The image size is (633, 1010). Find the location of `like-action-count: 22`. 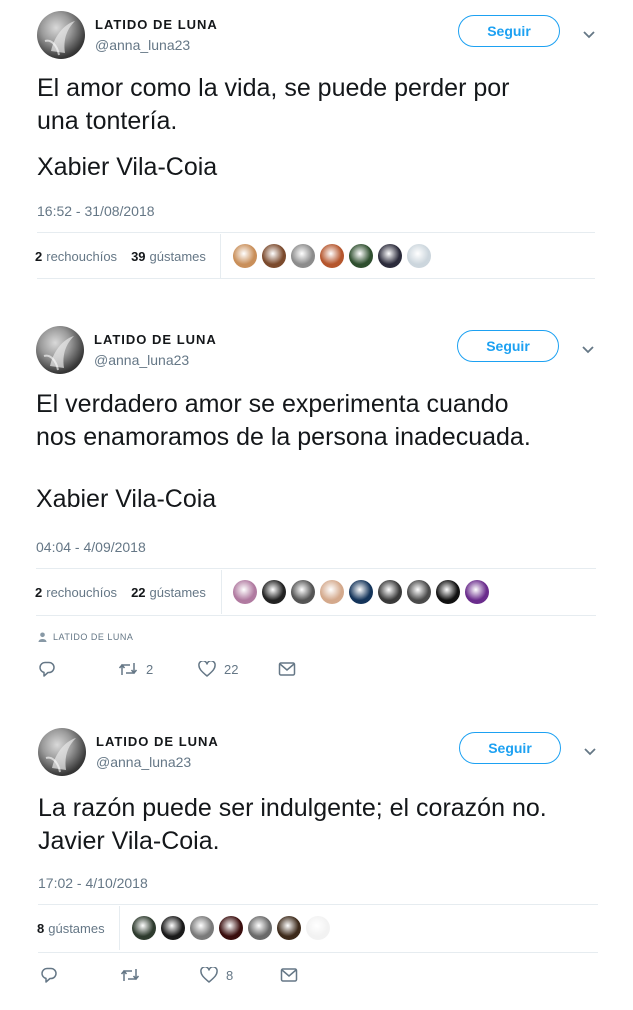

like-action-count: 22 is located at coordinates (231, 669).